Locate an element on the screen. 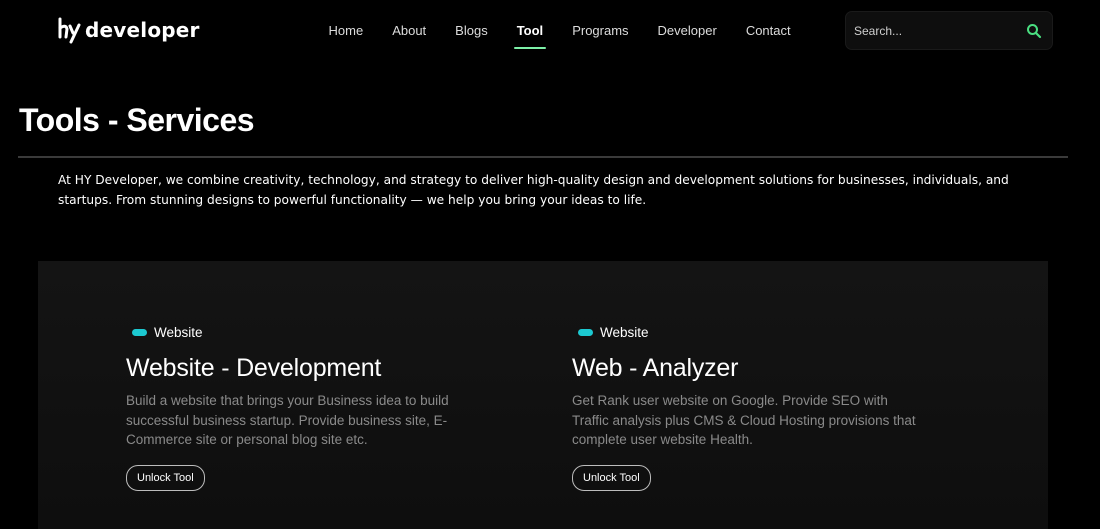 The height and width of the screenshot is (529, 1100). tool-title: Website - Development is located at coordinates (254, 368).